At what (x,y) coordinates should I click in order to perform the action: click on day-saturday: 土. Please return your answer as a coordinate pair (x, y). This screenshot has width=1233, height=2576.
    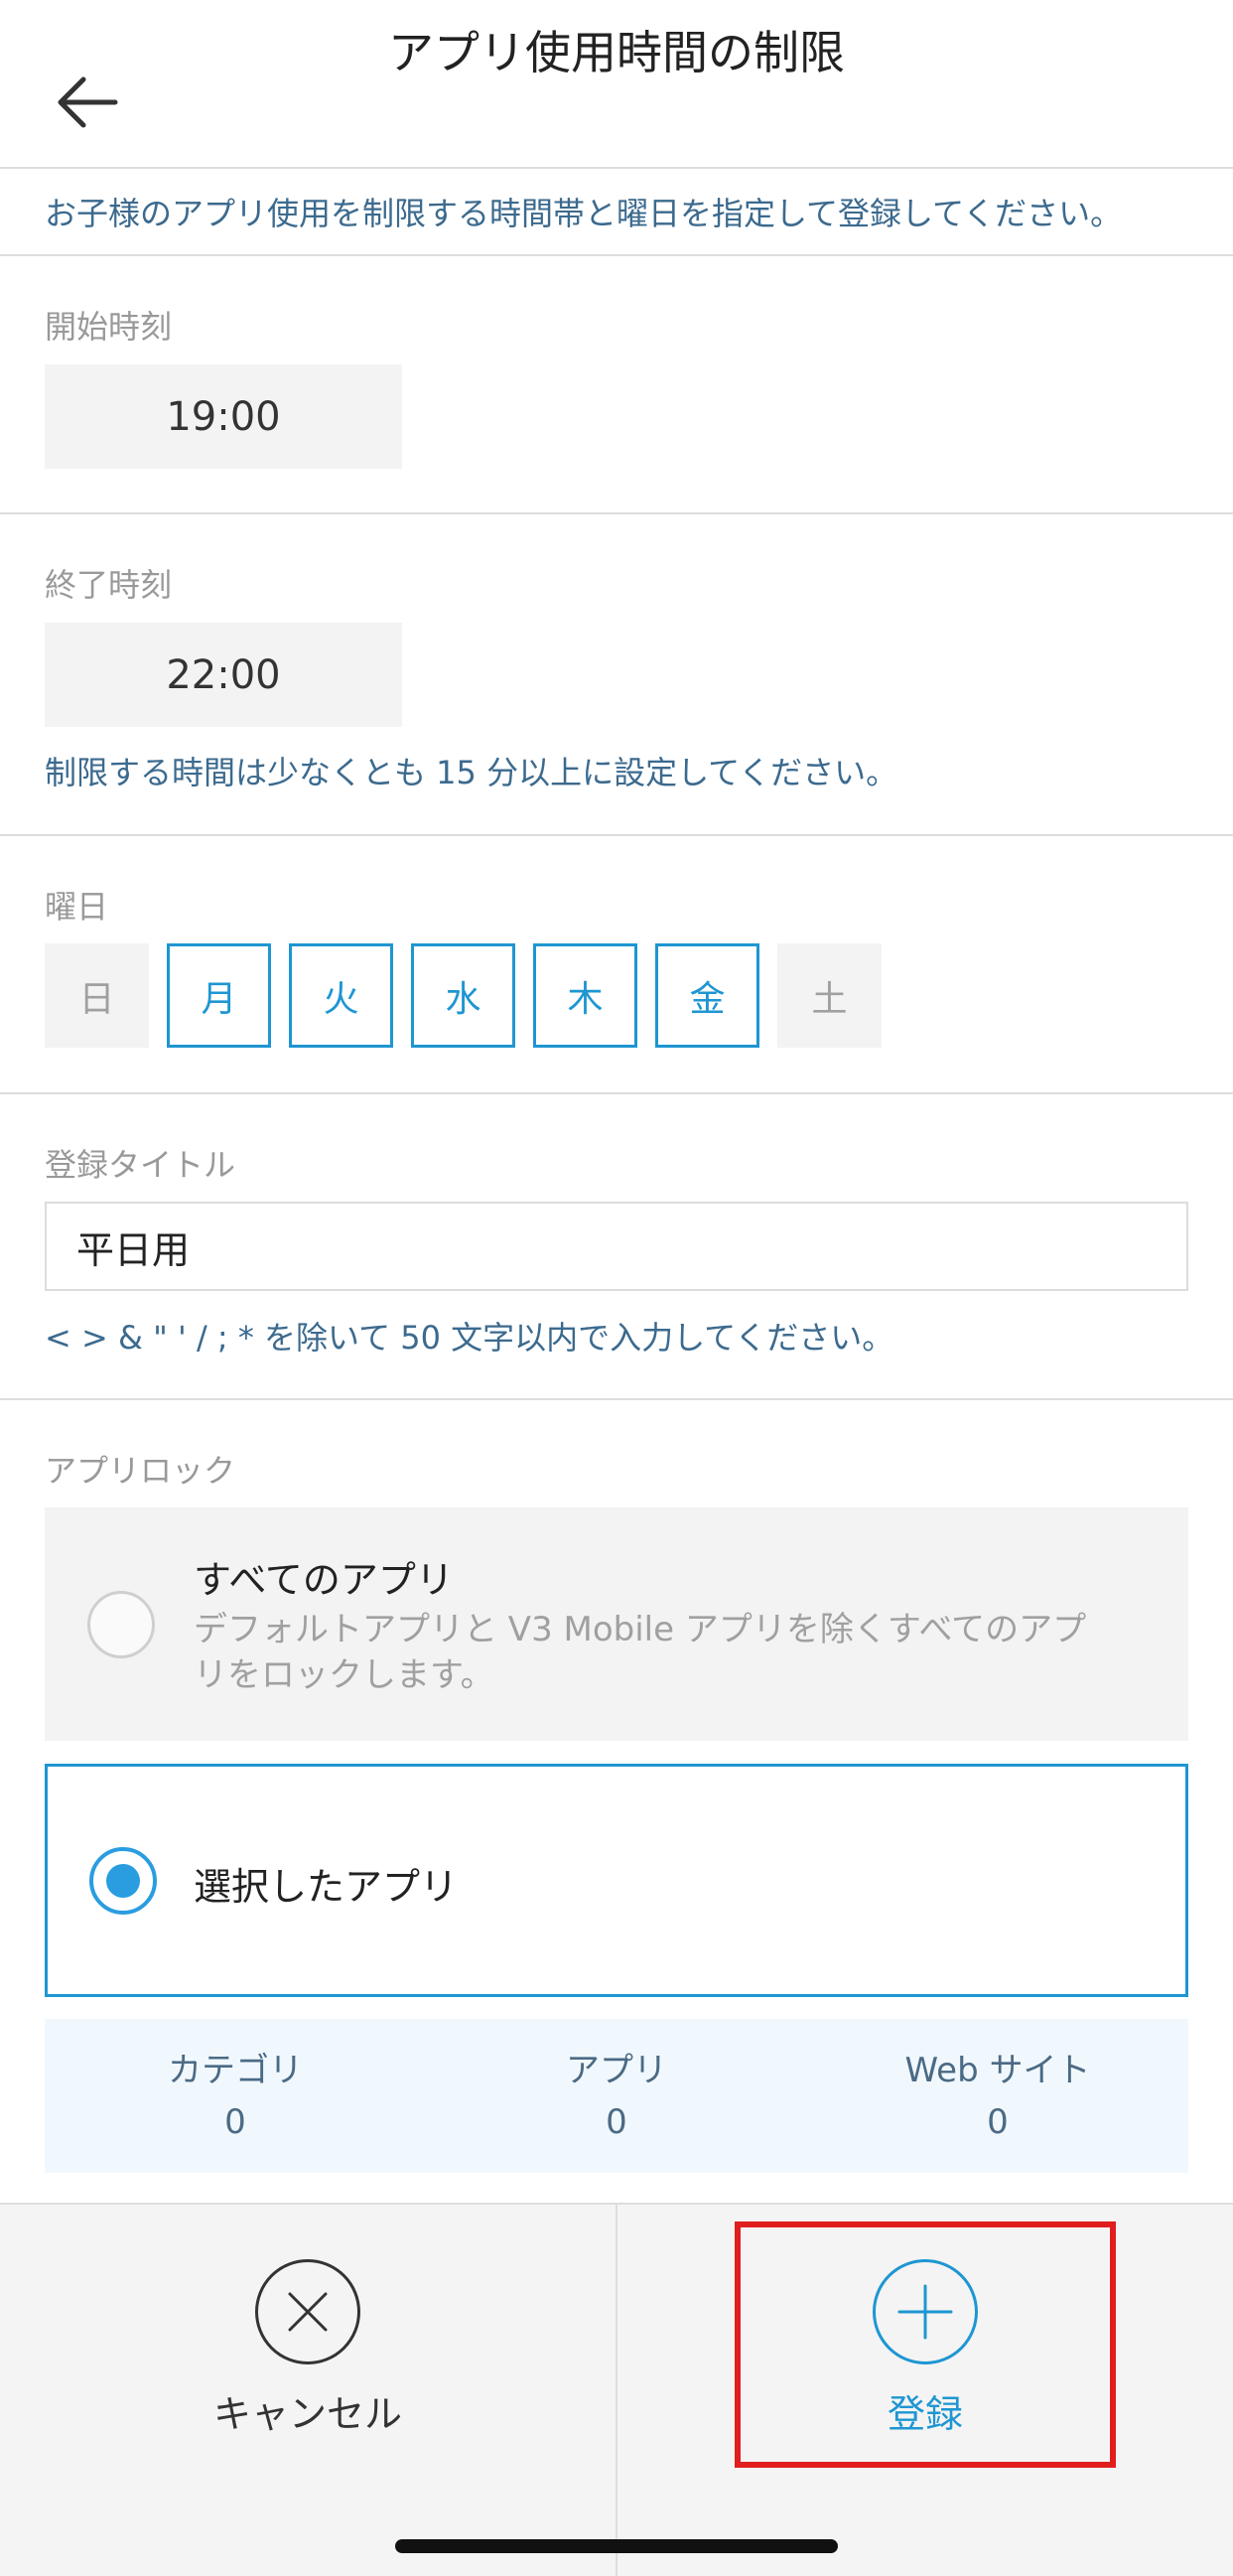
    Looking at the image, I should click on (830, 996).